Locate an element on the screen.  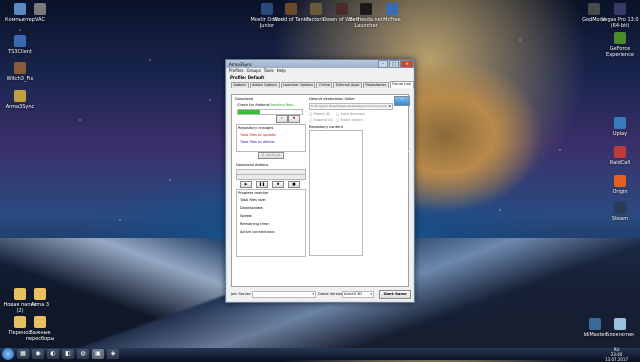
taskbar-ts3-icon: ◈ is located at coordinates (113, 354).